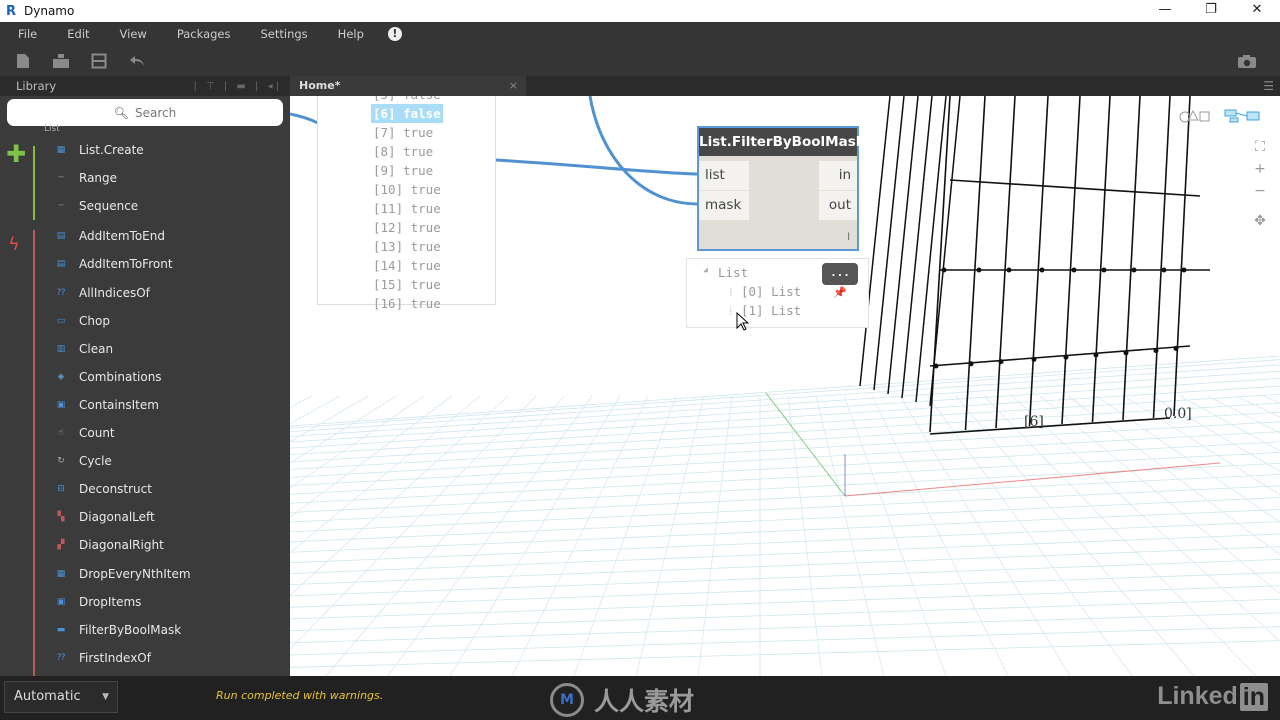 The image size is (1280, 720). I want to click on pan-icon: ✥, so click(1260, 221).